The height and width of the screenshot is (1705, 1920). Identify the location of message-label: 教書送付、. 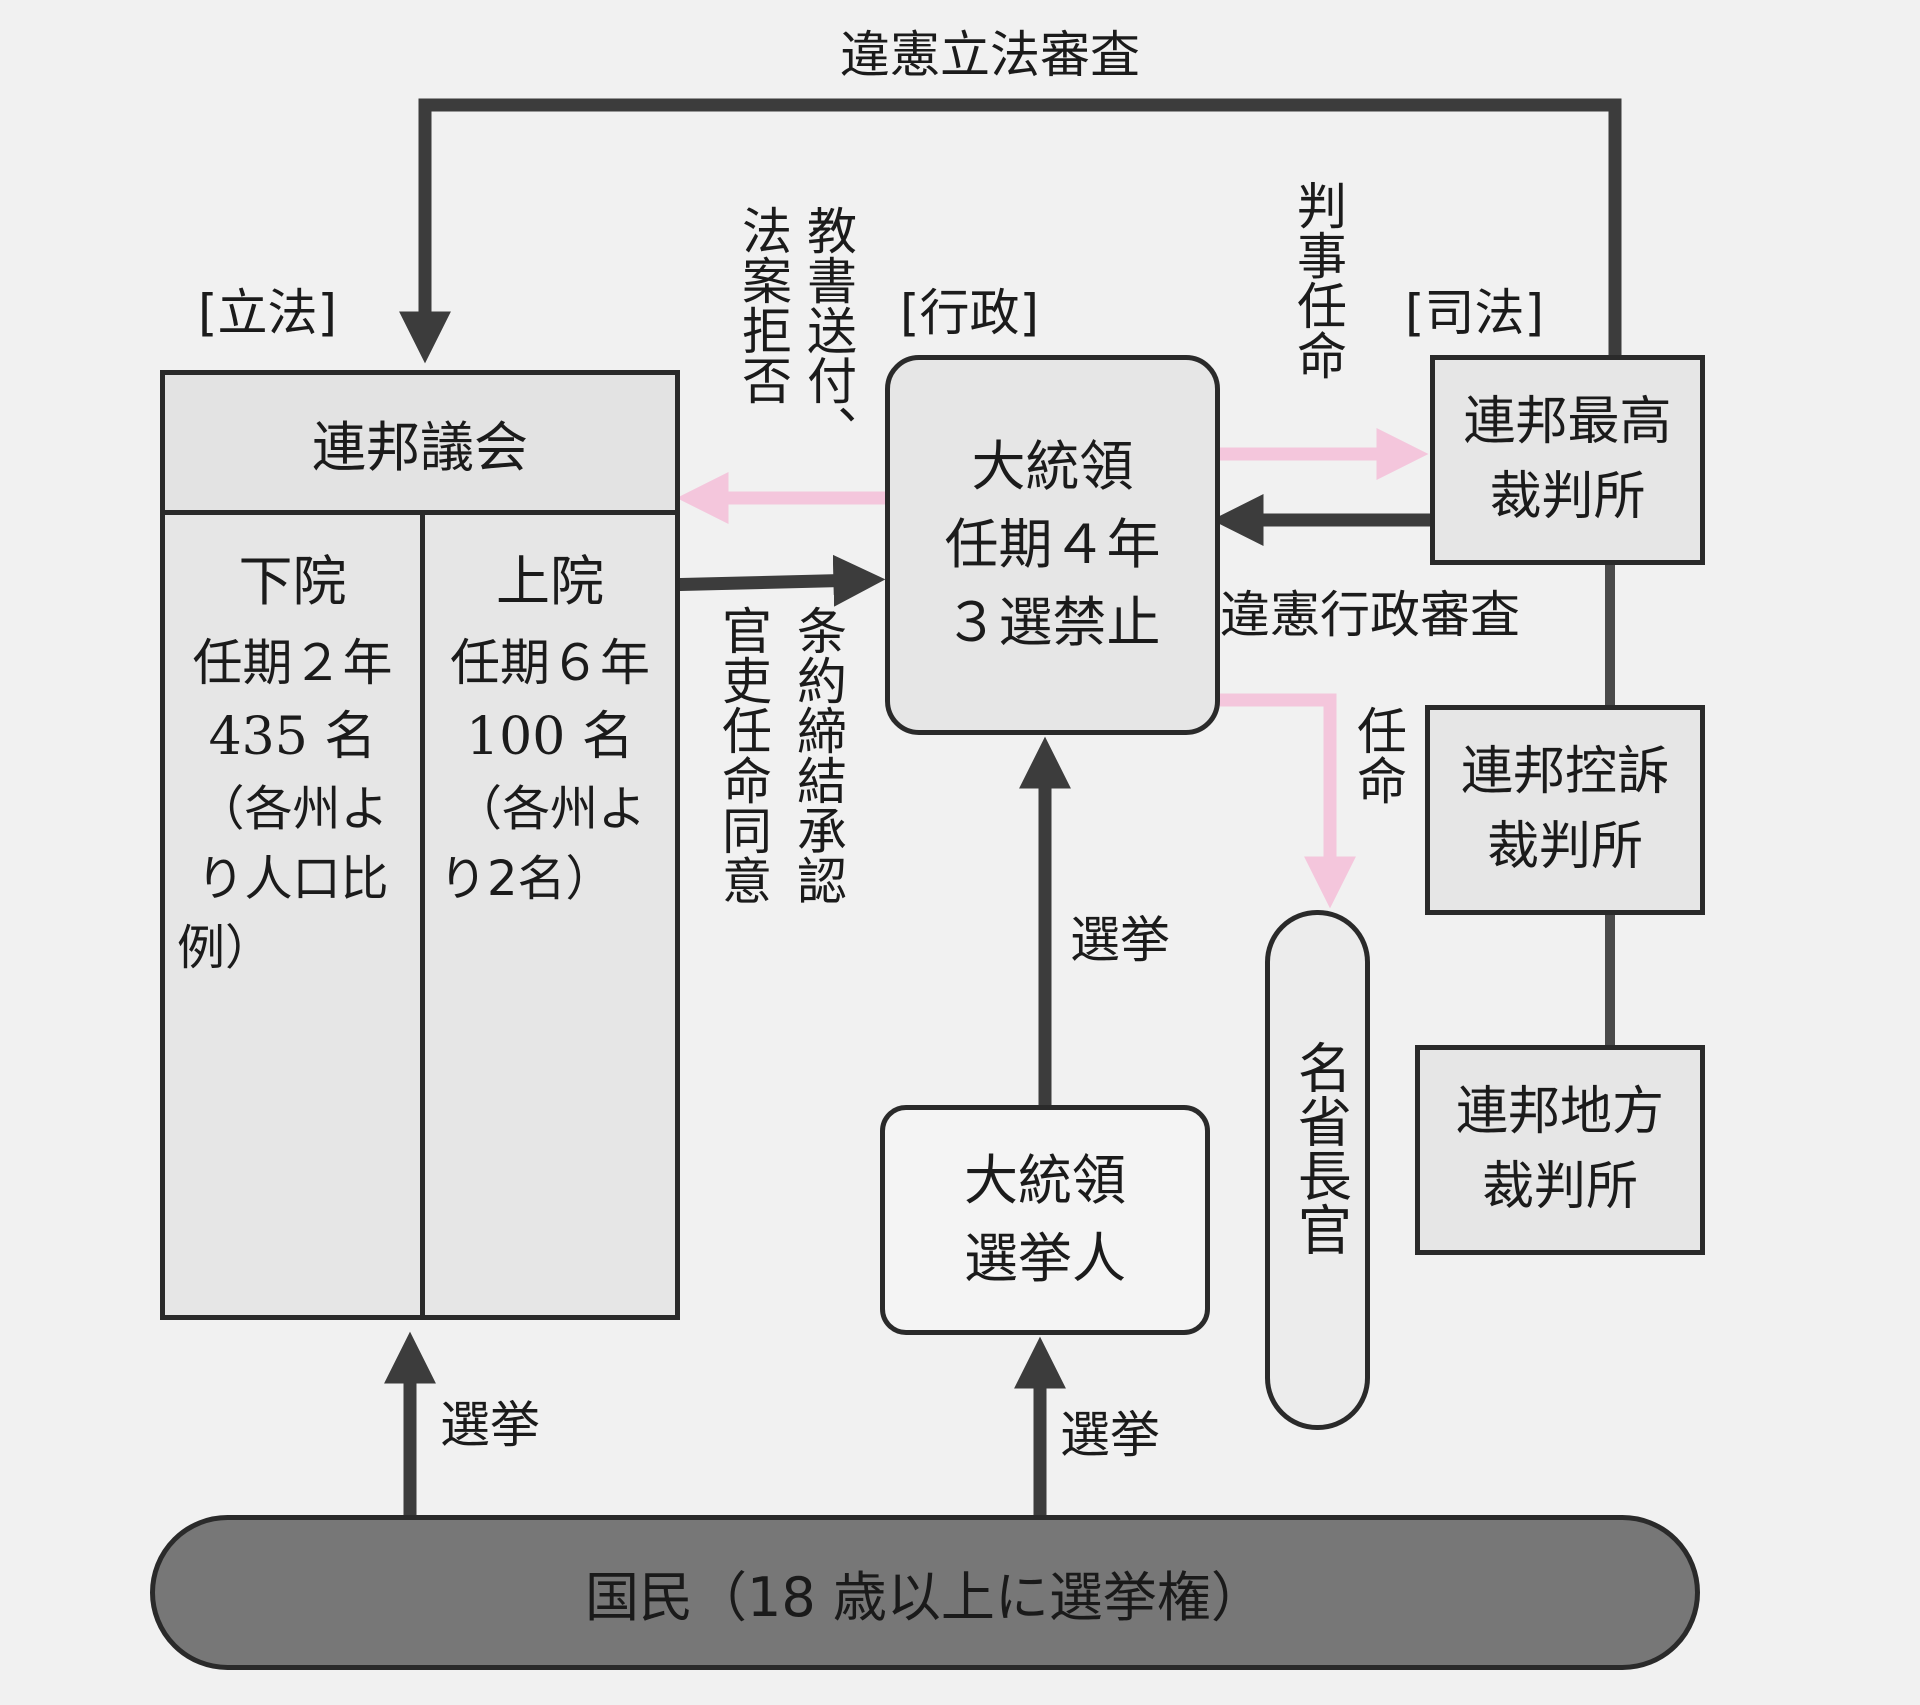
(828, 330).